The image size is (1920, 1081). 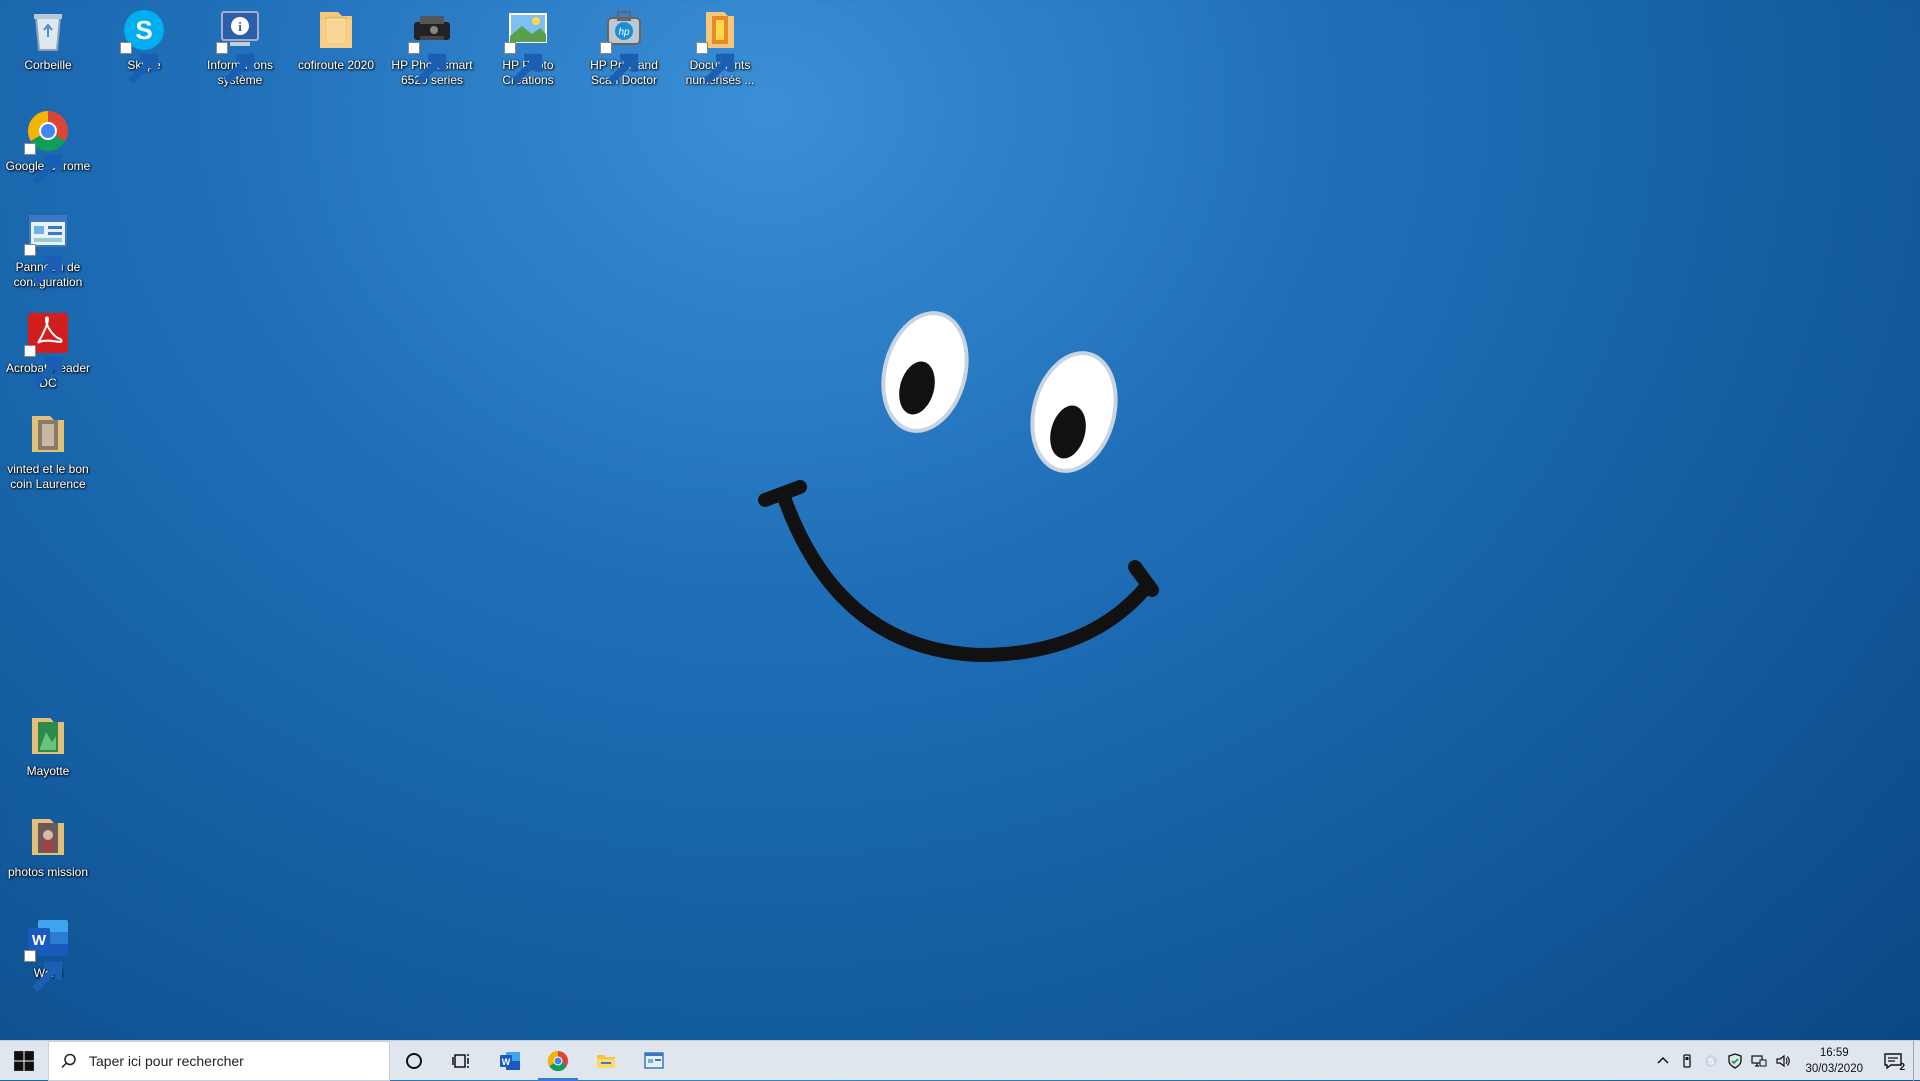 I want to click on tray-network, so click(x=1759, y=1061).